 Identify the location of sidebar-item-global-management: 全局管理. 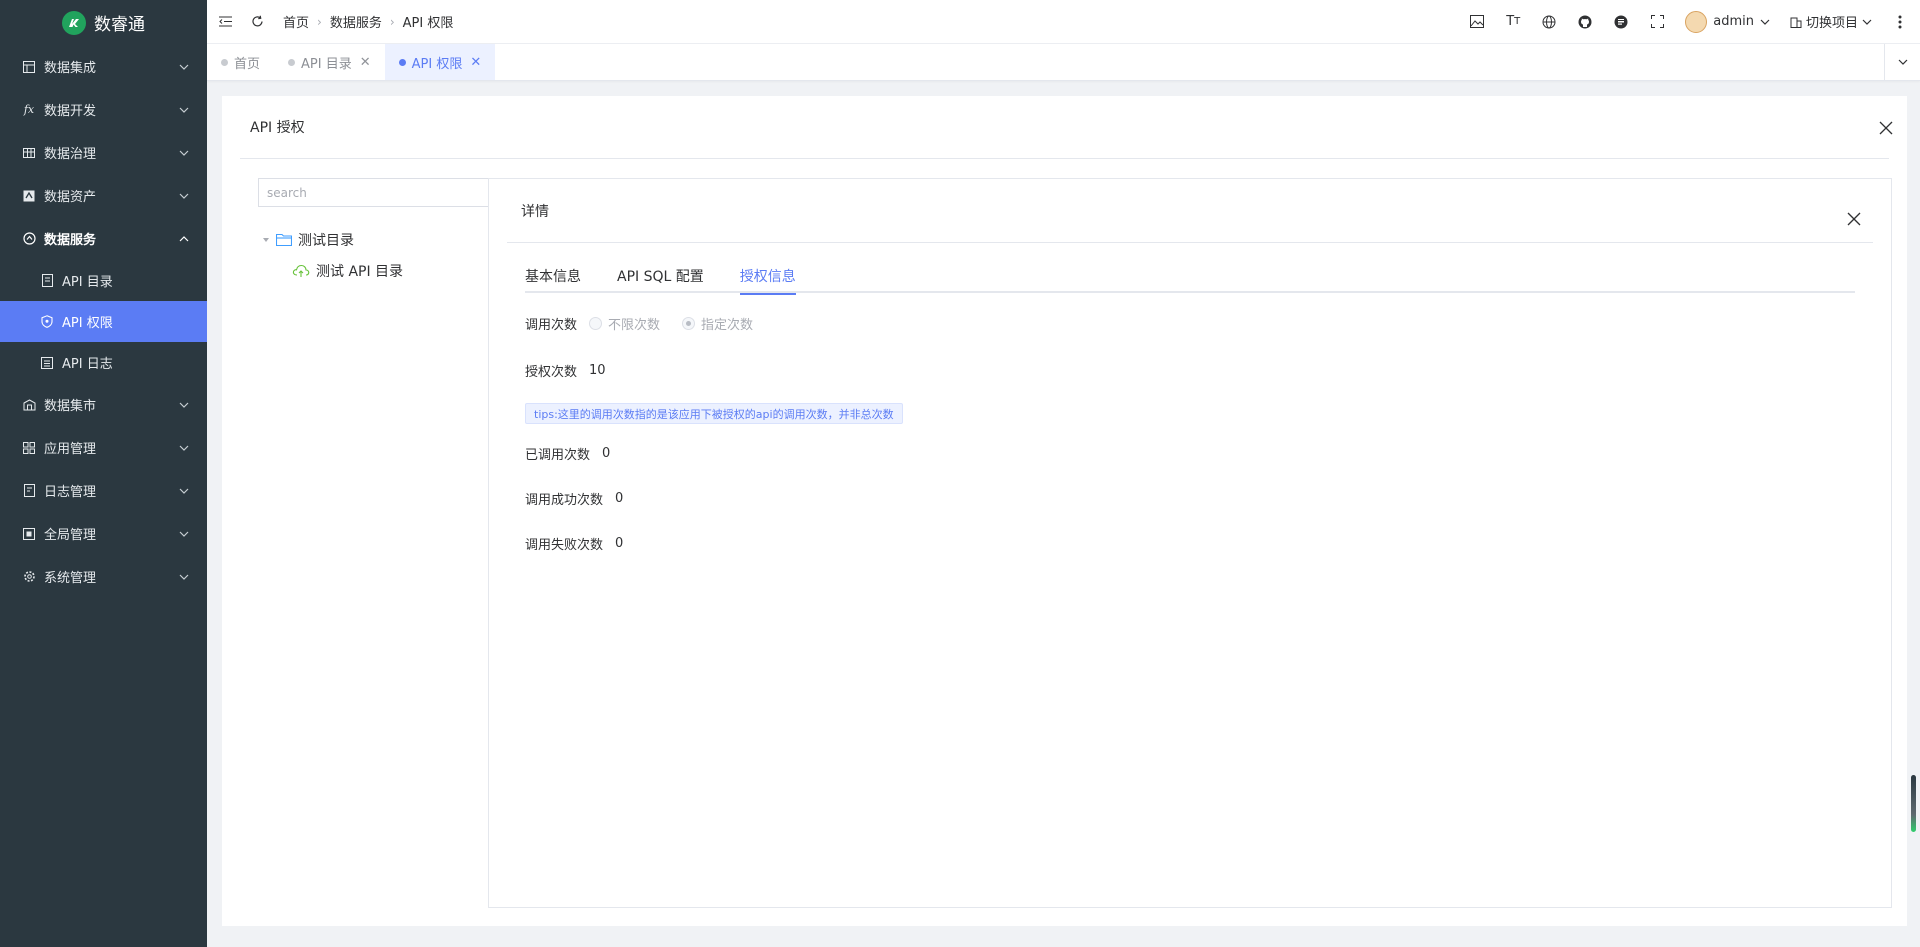
(103, 533).